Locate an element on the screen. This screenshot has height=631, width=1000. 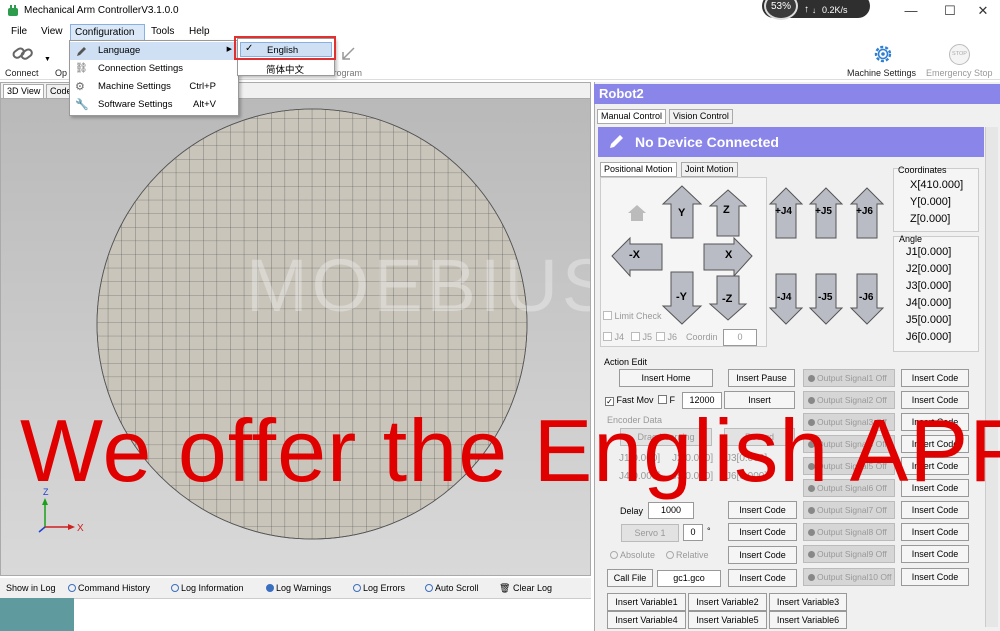
auto-scroll-option: Auto Scroll is located at coordinates (452, 588).